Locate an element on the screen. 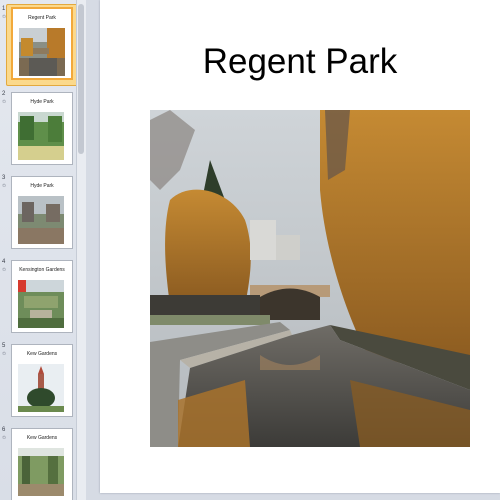  slide-number: 1 is located at coordinates (4, 9).